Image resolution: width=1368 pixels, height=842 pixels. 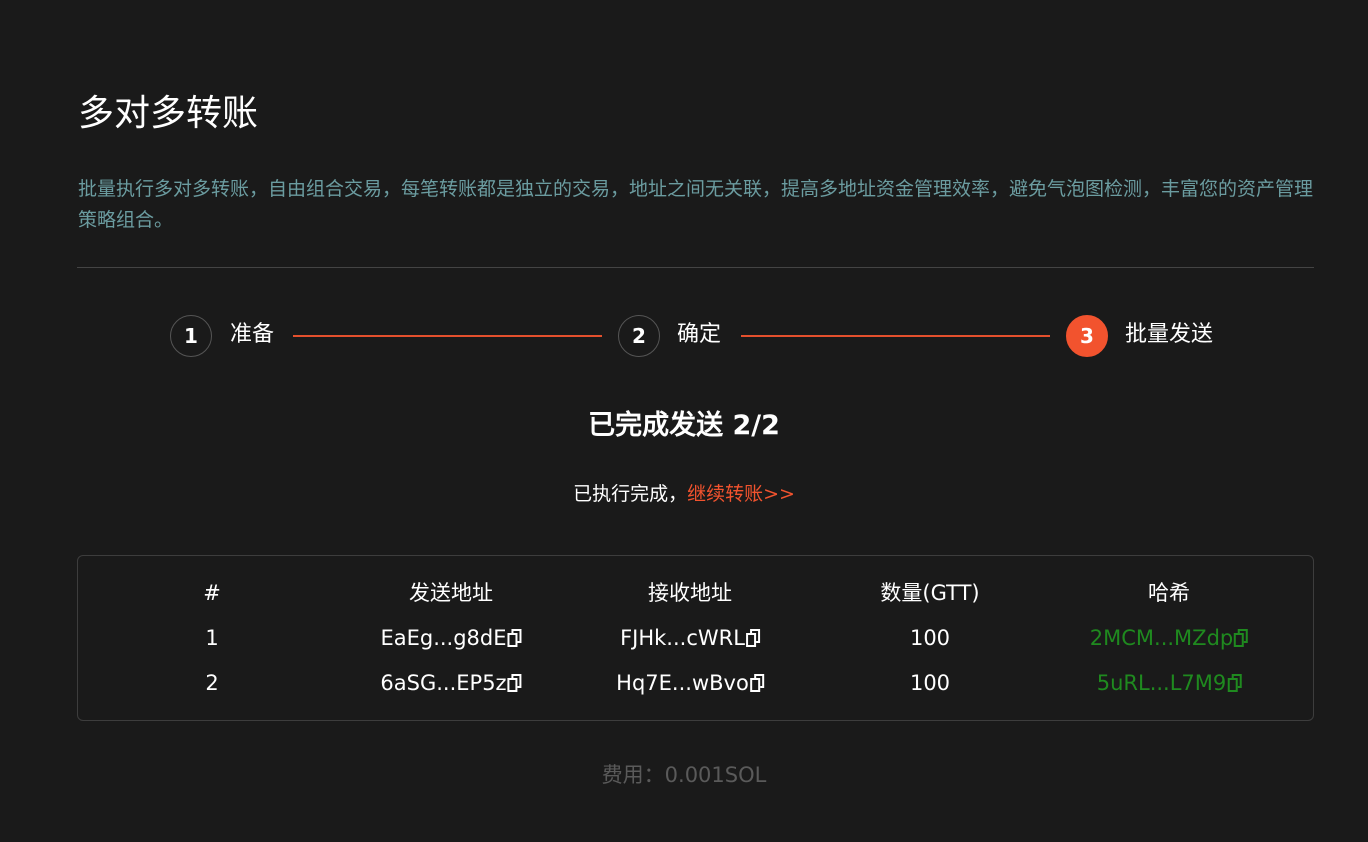 What do you see at coordinates (1161, 638) in the screenshot?
I see `transaction-hash-link: 2MCM...MZdp` at bounding box center [1161, 638].